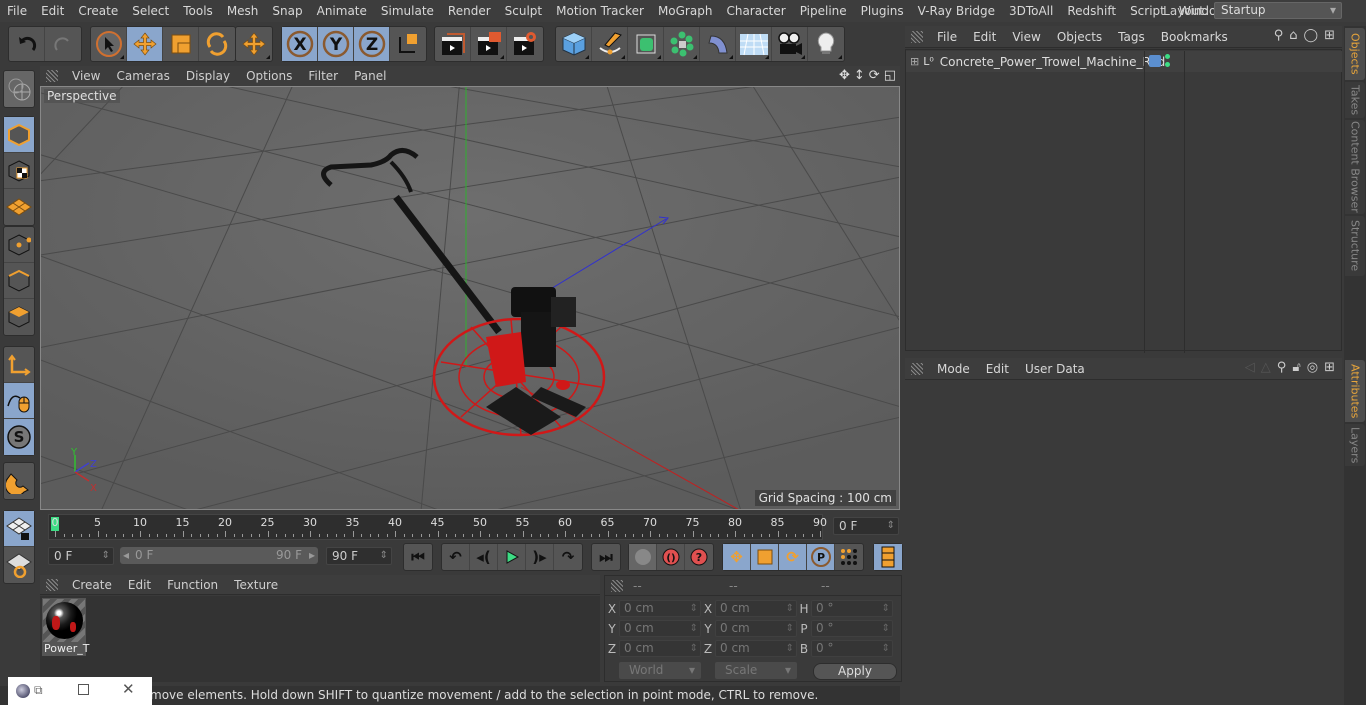 This screenshot has width=1366, height=705. I want to click on prev-keyframe-button: ↶, so click(456, 557).